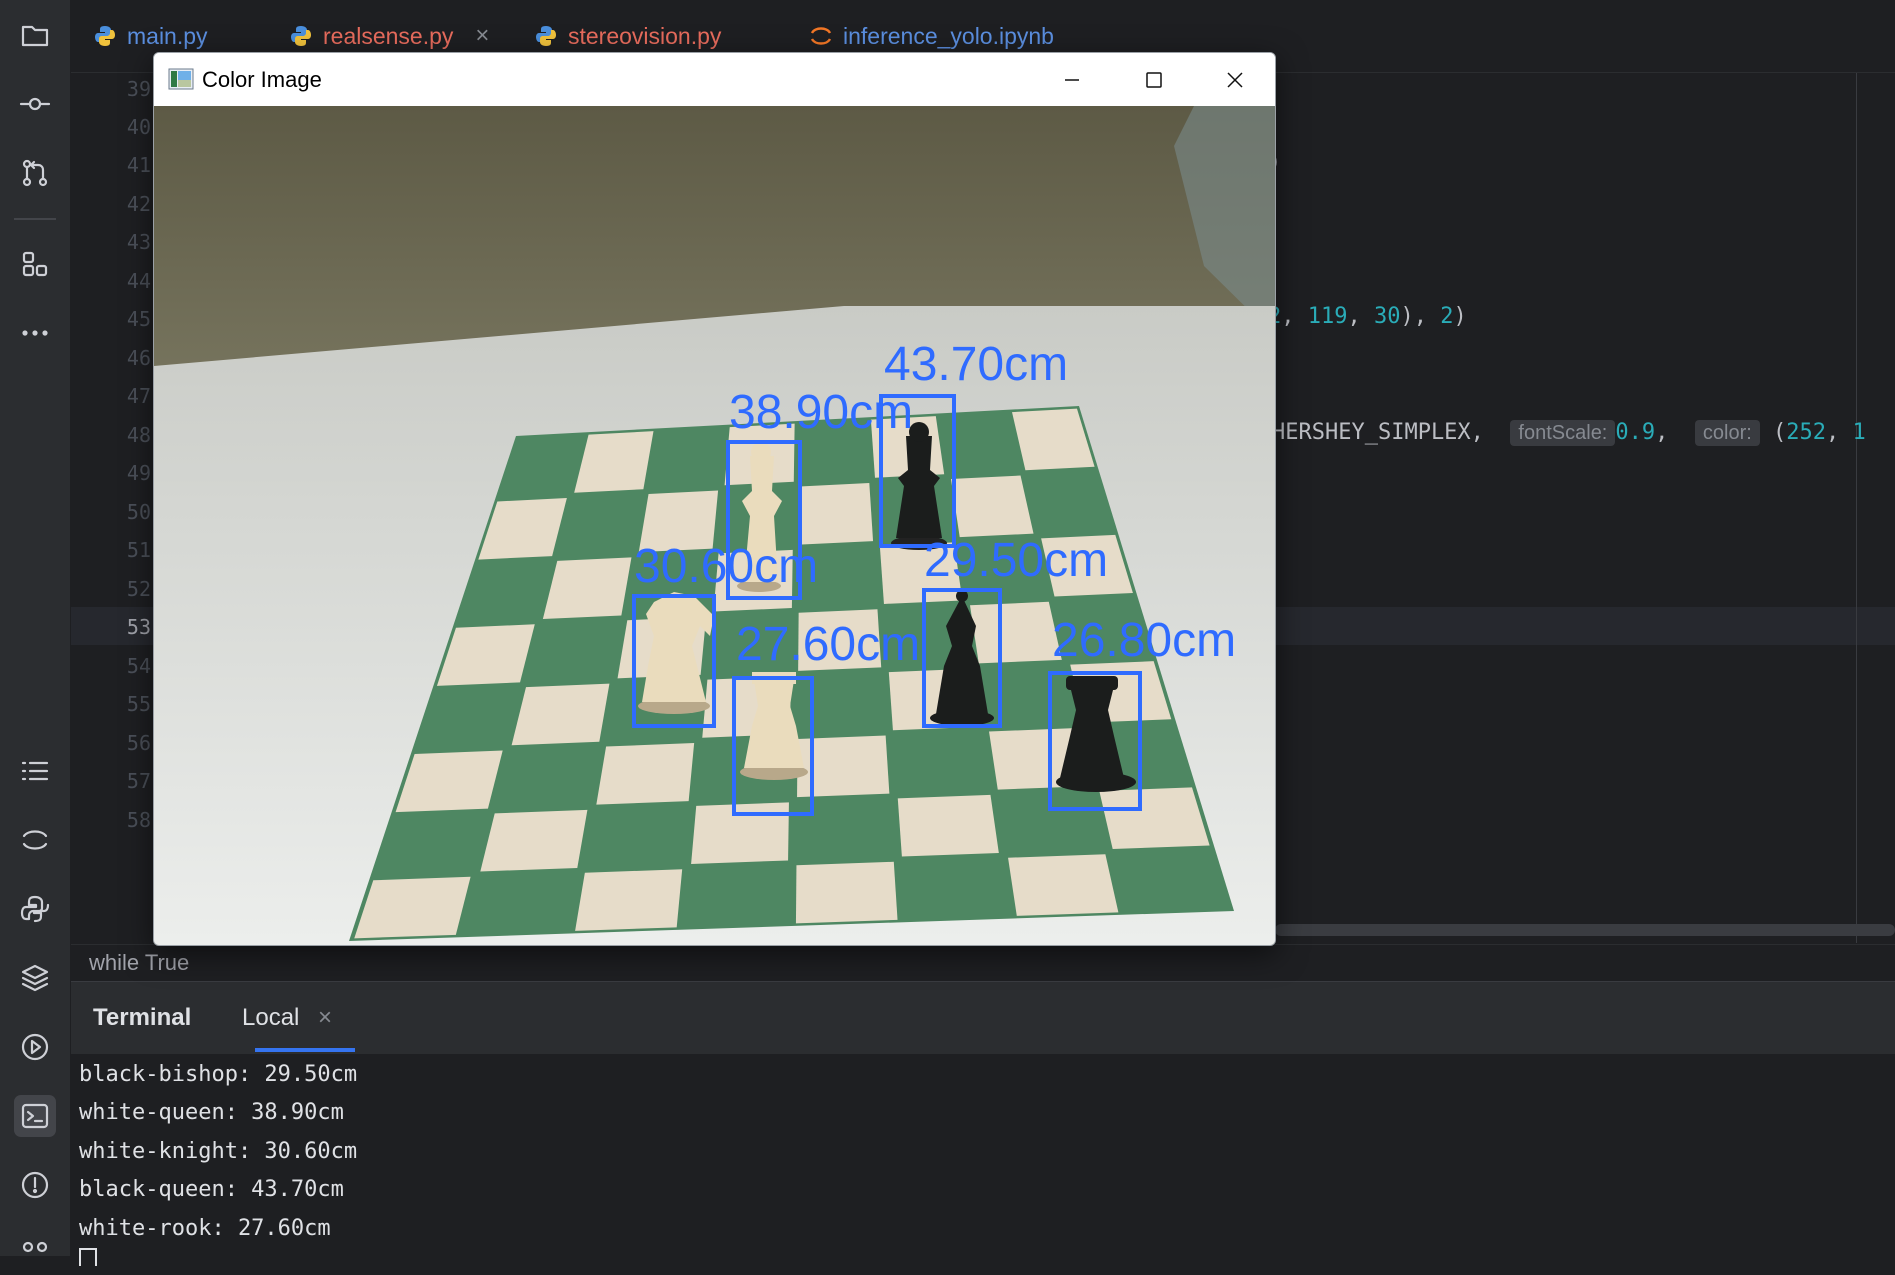 The width and height of the screenshot is (1895, 1275). Describe the element at coordinates (1727, 433) in the screenshot. I see `param-hint: color:` at that location.